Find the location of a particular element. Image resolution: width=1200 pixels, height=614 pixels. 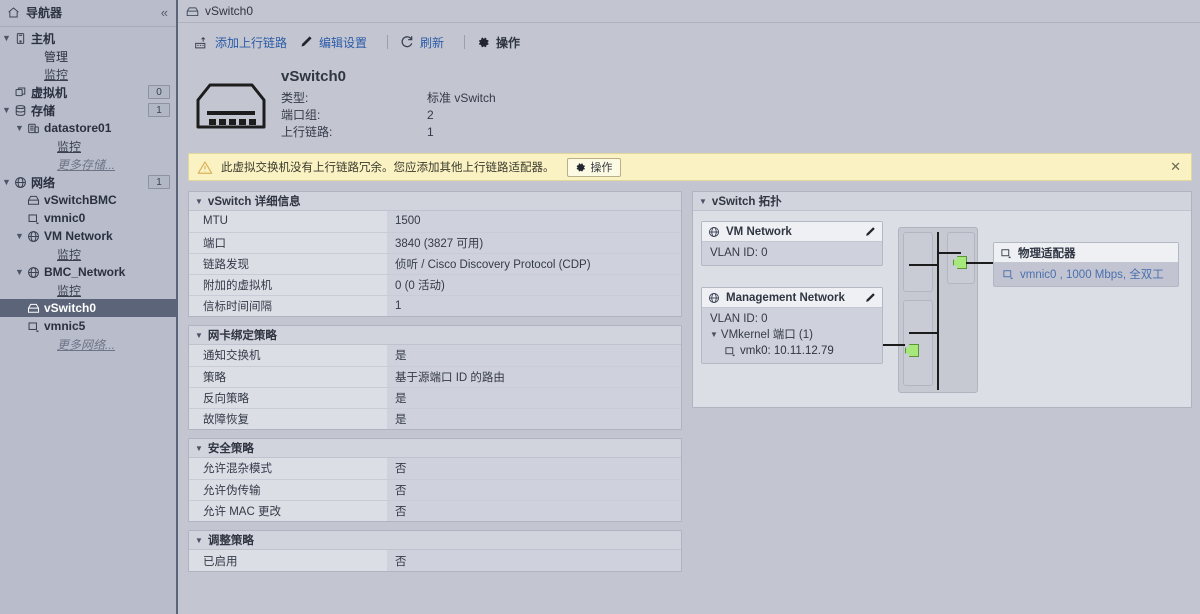

sidebar-item-label: 虚拟机 is located at coordinates (49, 92).